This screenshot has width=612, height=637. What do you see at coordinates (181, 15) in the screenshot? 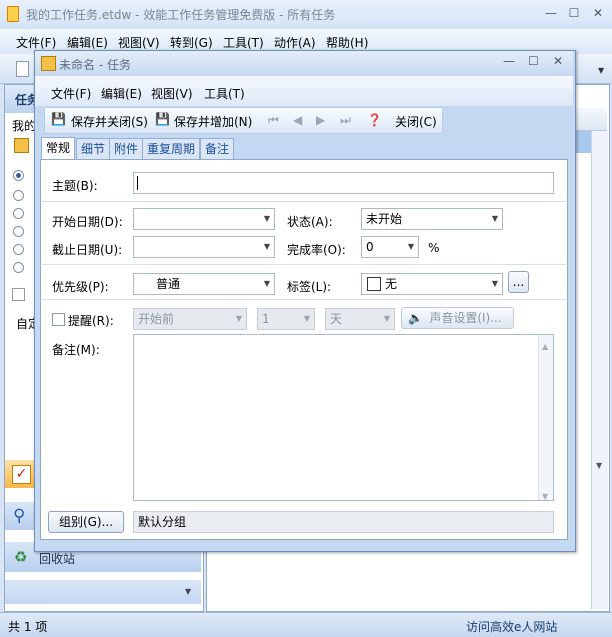
I see `main-window-title: 我的工作任务.etdw - 效能工作任务管理免费版 - 所有任务` at bounding box center [181, 15].